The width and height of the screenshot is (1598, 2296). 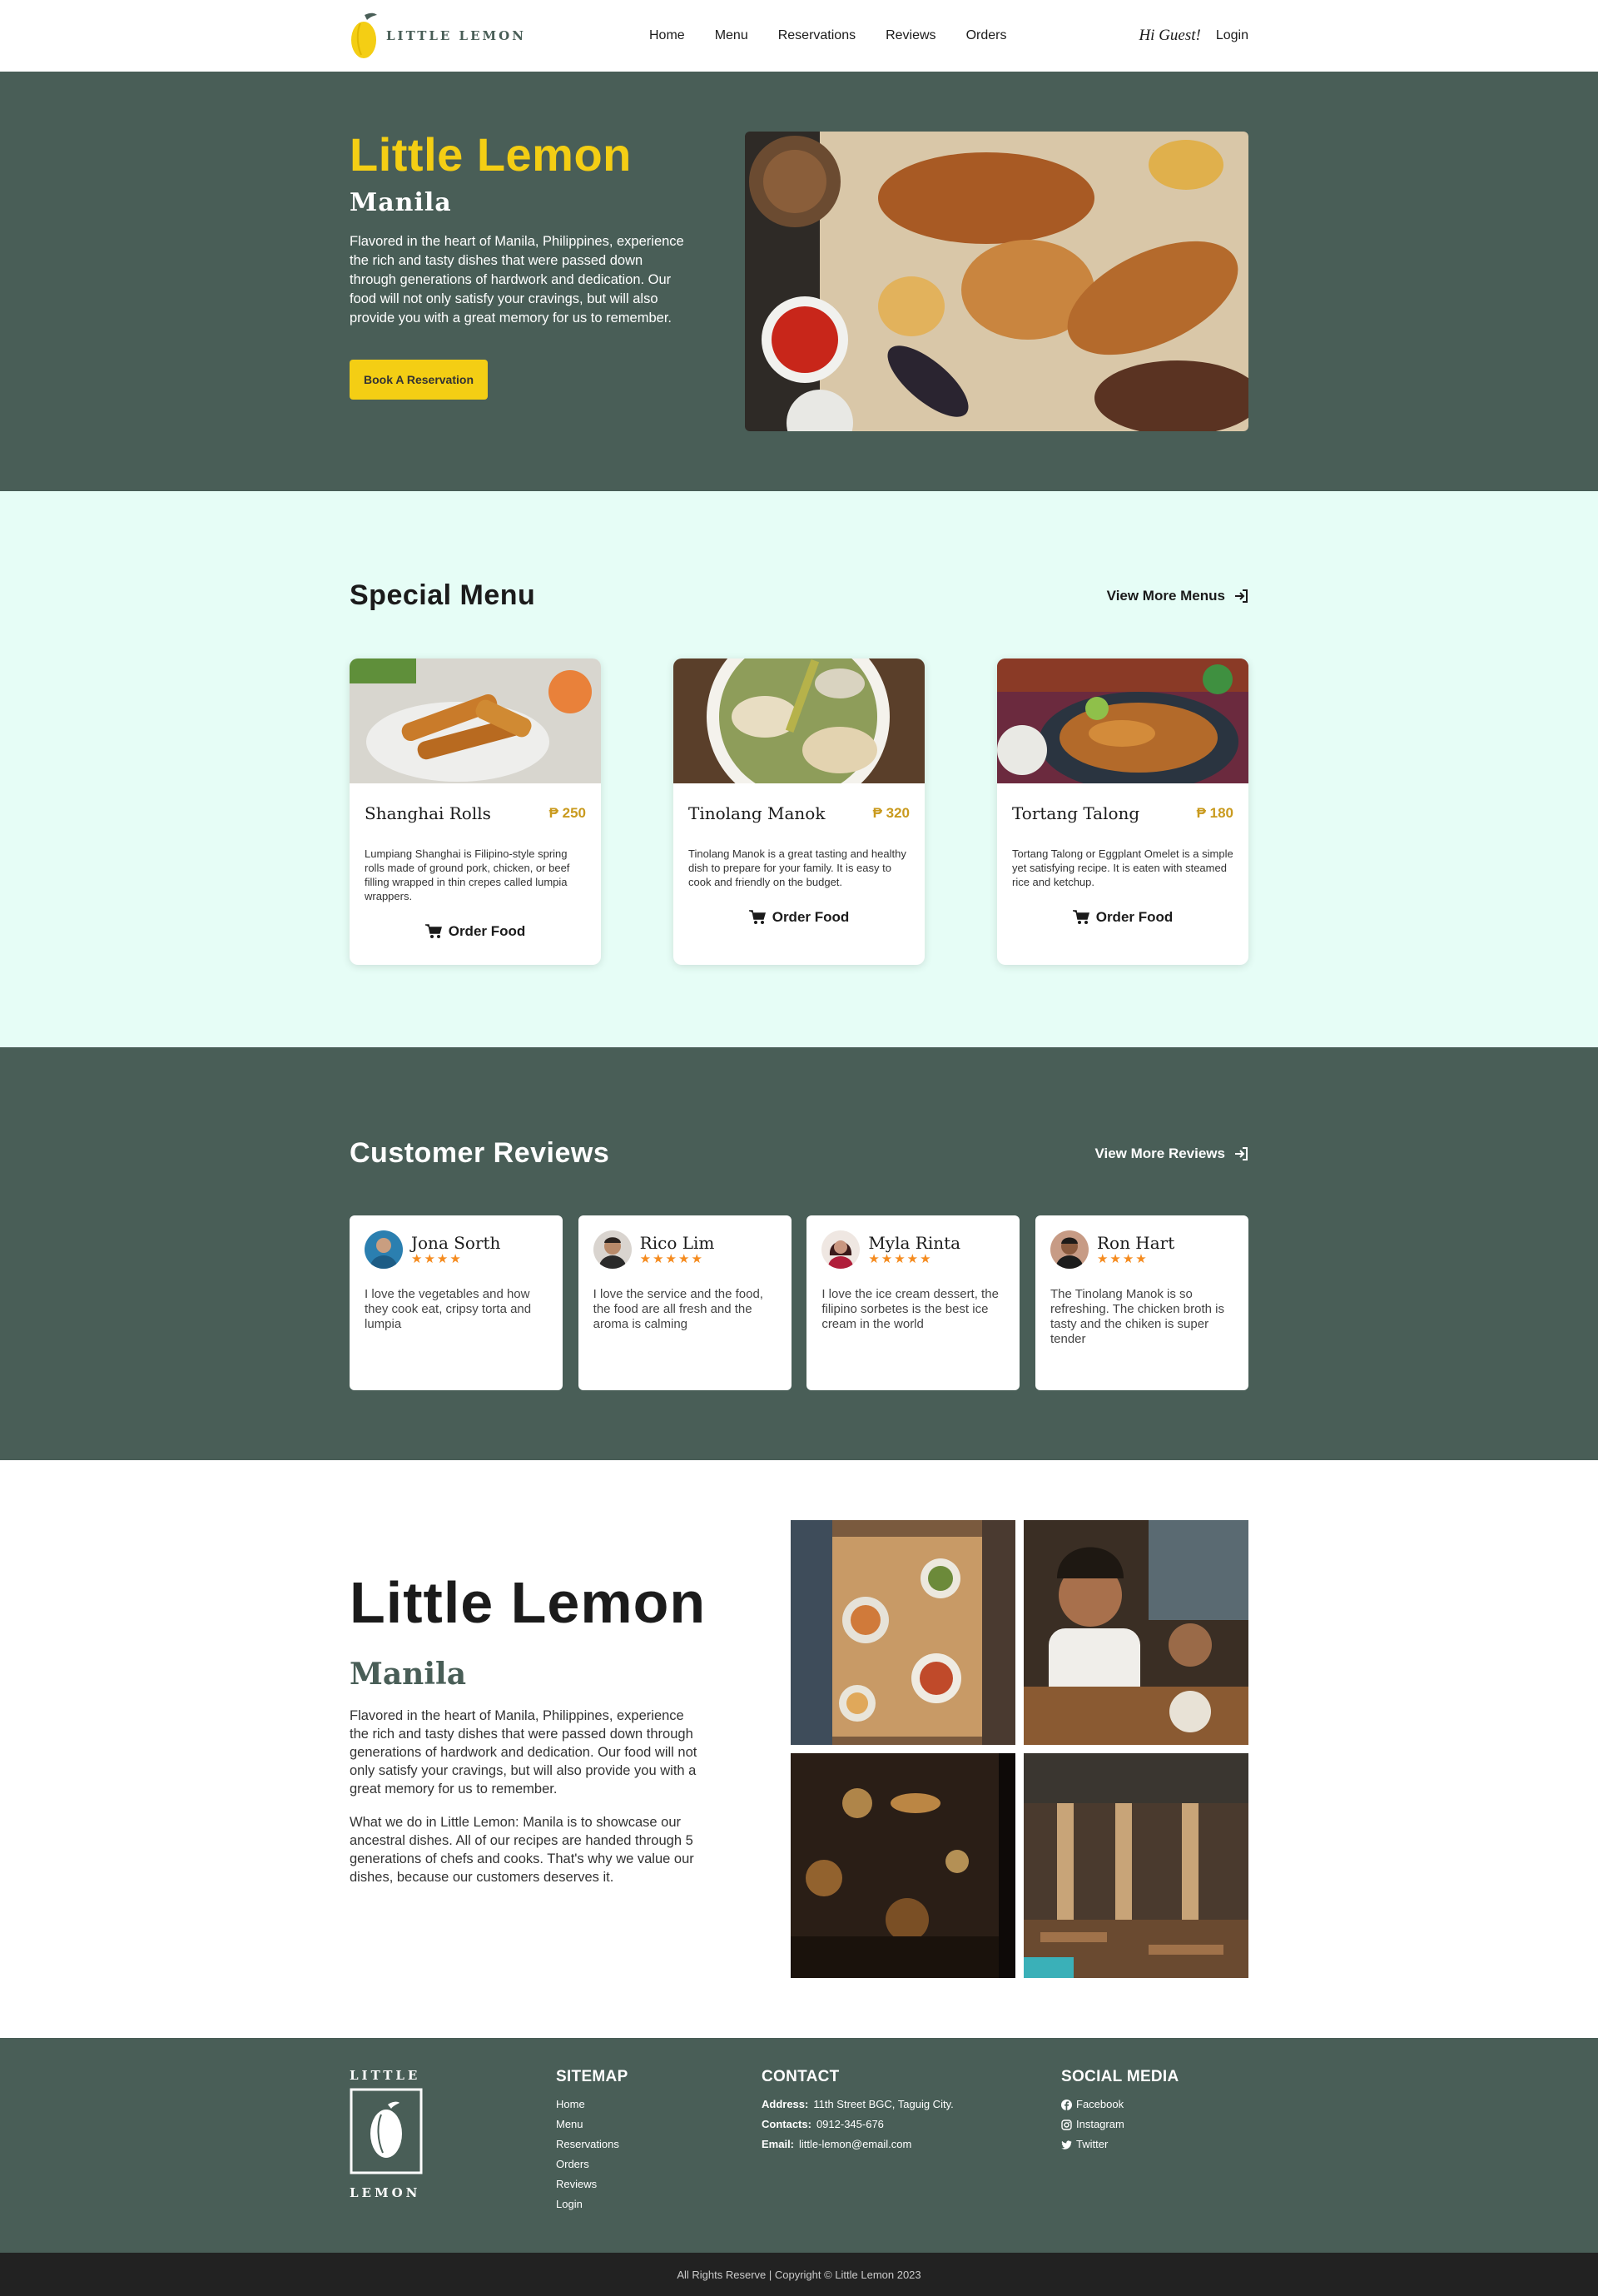 I want to click on hero-subtitle: Manila, so click(x=401, y=203).